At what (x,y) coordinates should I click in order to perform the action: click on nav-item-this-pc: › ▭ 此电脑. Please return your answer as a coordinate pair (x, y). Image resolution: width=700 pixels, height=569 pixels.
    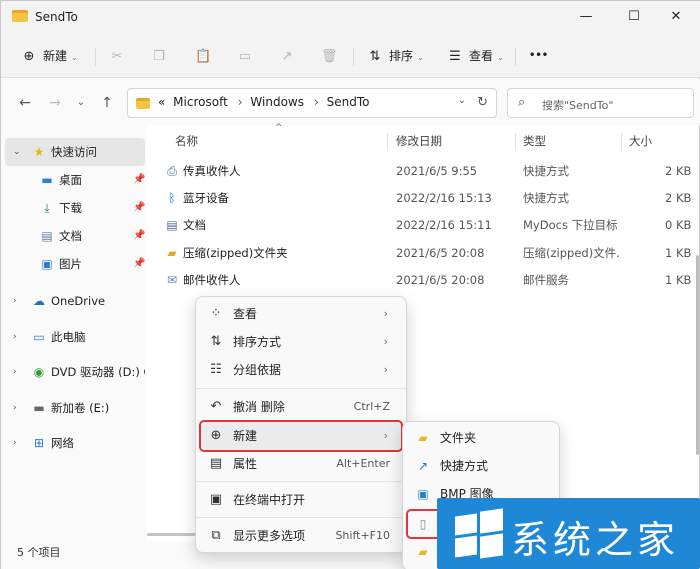
    Looking at the image, I should click on (75, 337).